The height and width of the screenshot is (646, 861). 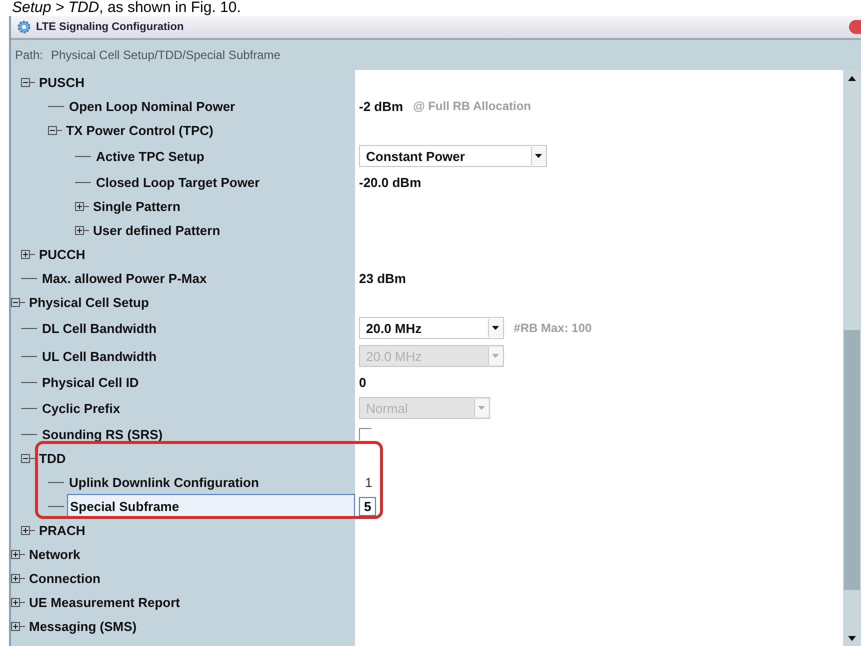 What do you see at coordinates (102, 434) in the screenshot?
I see `tree-item: Sounding RS (SRS)` at bounding box center [102, 434].